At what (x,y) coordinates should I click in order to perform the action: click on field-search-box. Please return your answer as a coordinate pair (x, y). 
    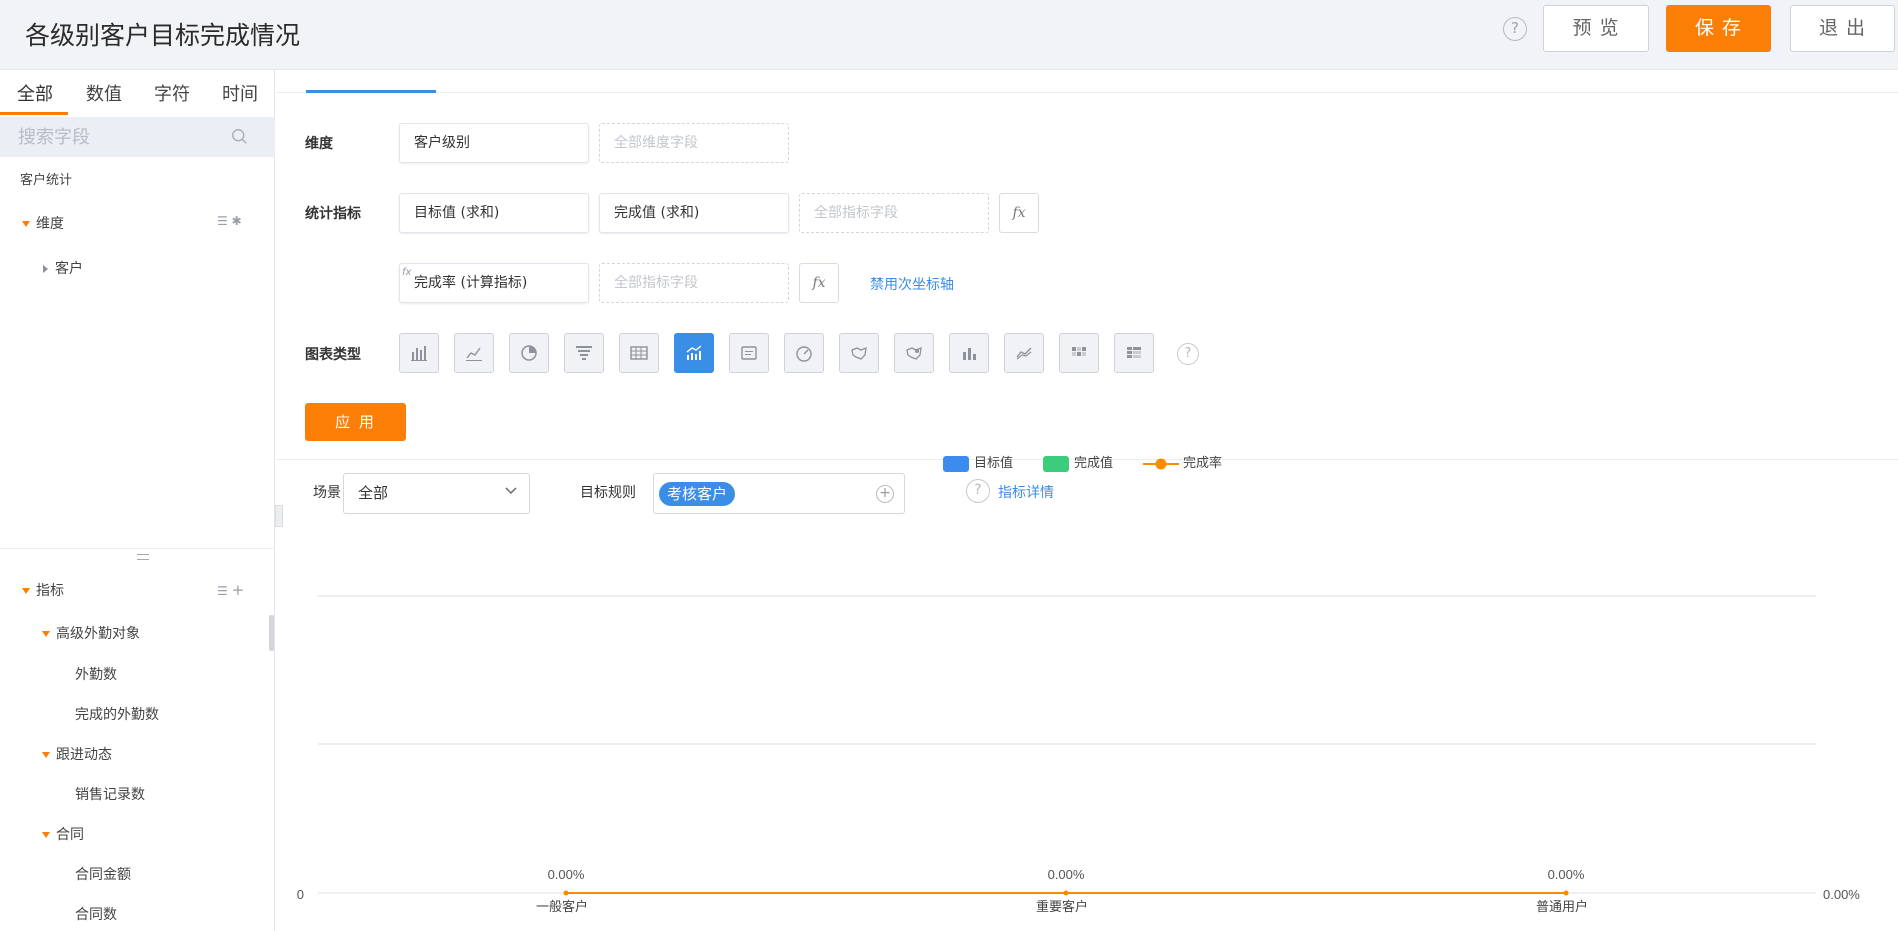
    Looking at the image, I should click on (137, 137).